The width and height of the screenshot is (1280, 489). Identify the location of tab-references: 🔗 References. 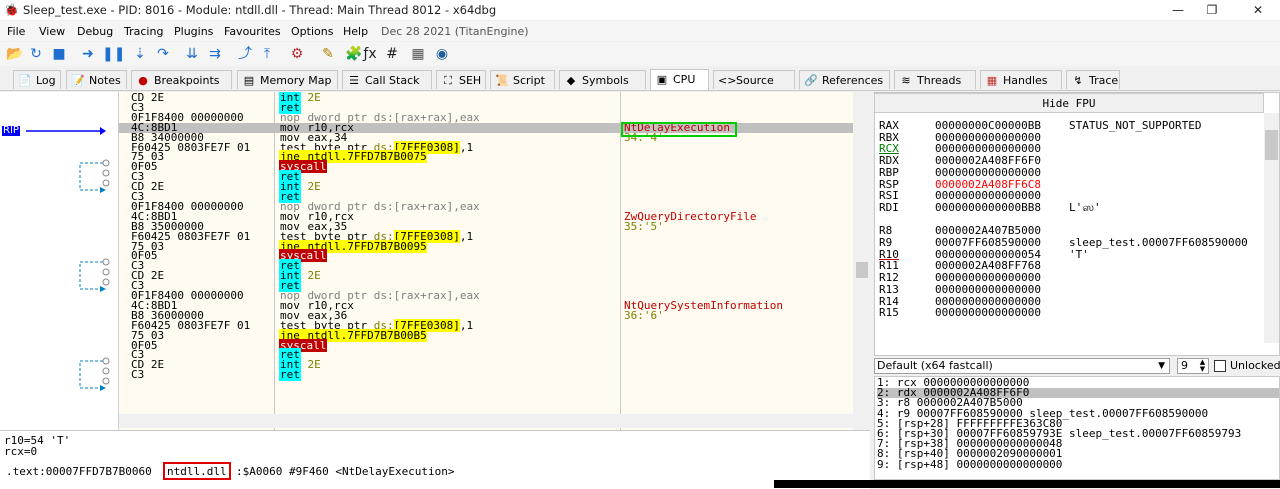
(844, 79).